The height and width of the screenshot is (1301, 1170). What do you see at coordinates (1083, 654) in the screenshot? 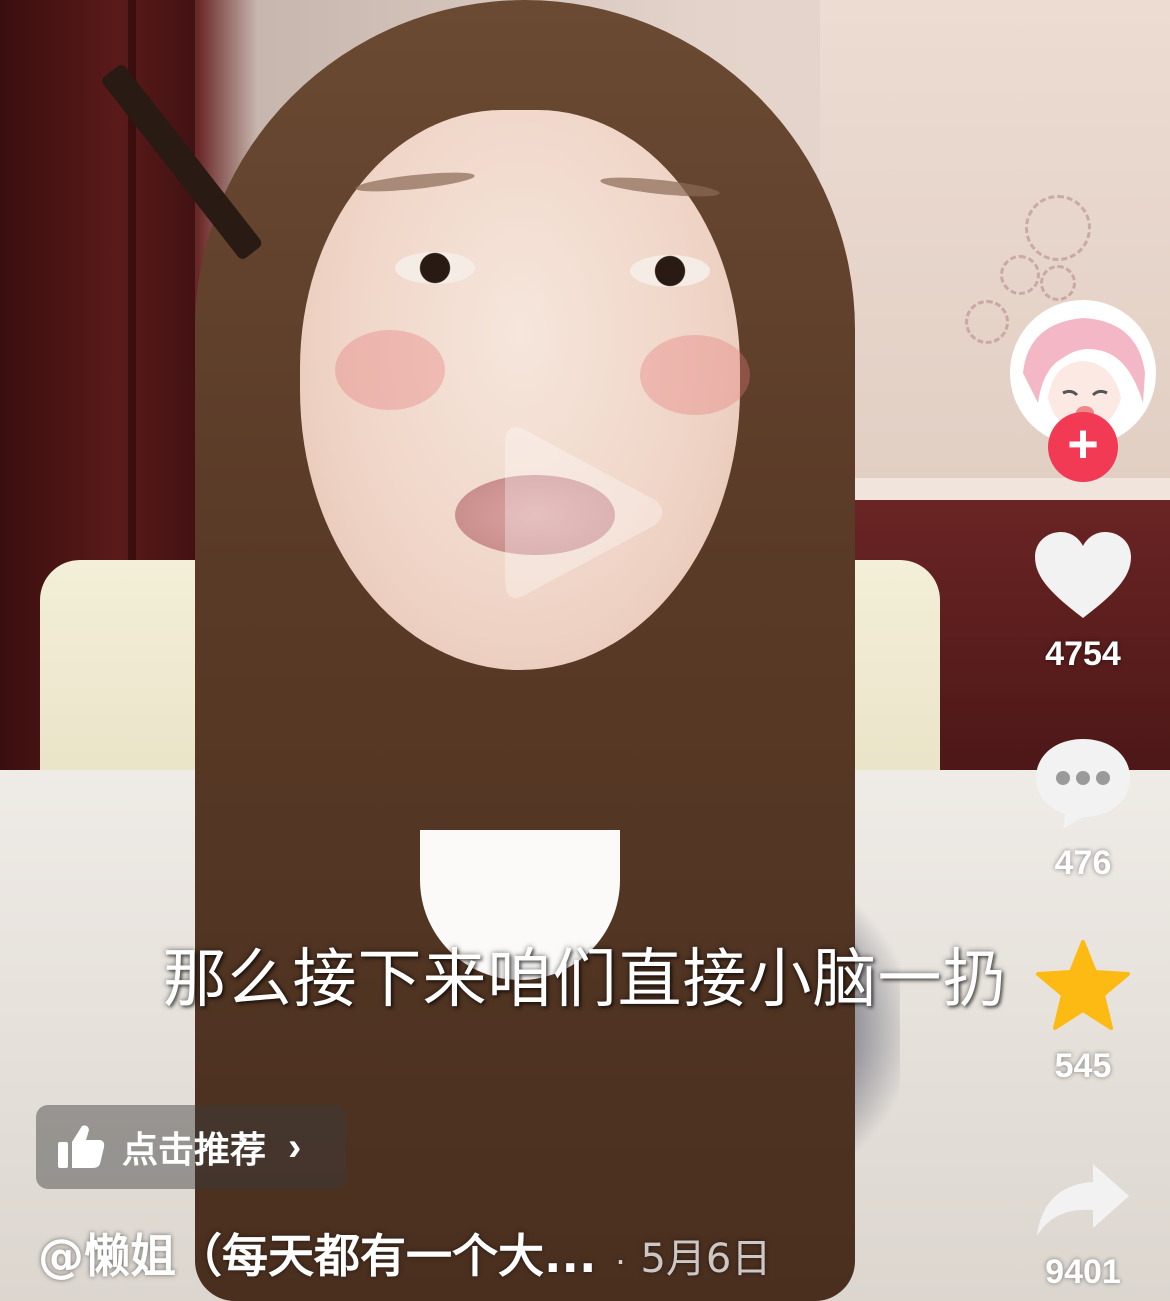
I see `like-count: 4754` at bounding box center [1083, 654].